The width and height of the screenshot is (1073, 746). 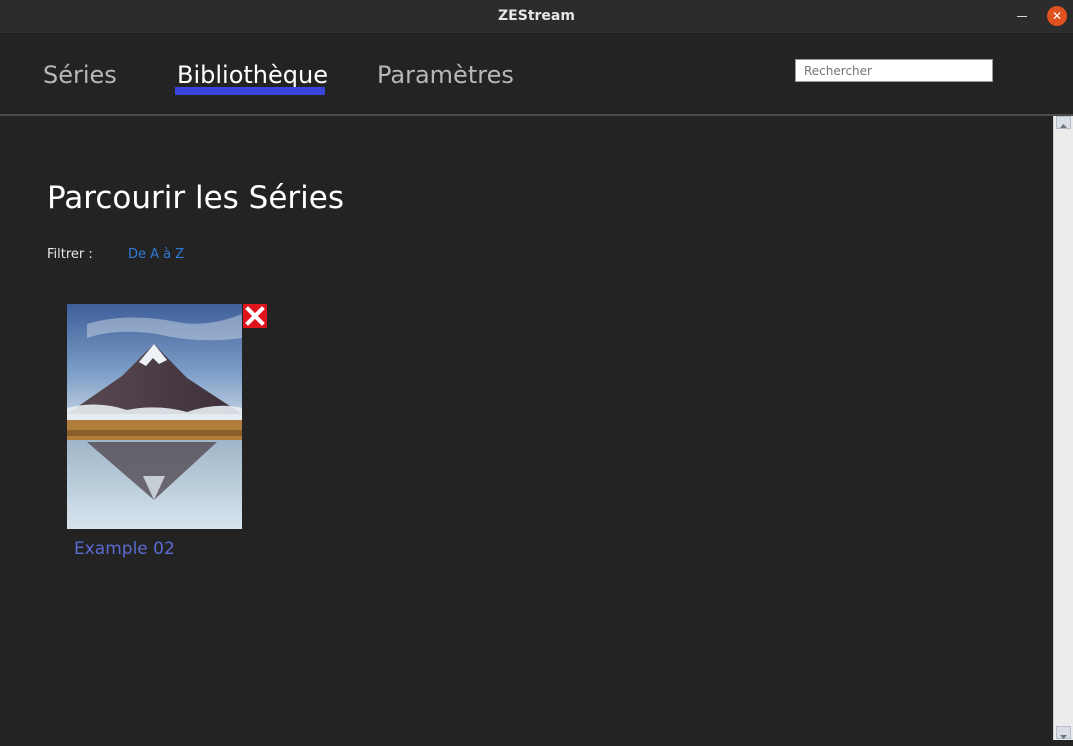 I want to click on tab-series: Séries, so click(x=80, y=75).